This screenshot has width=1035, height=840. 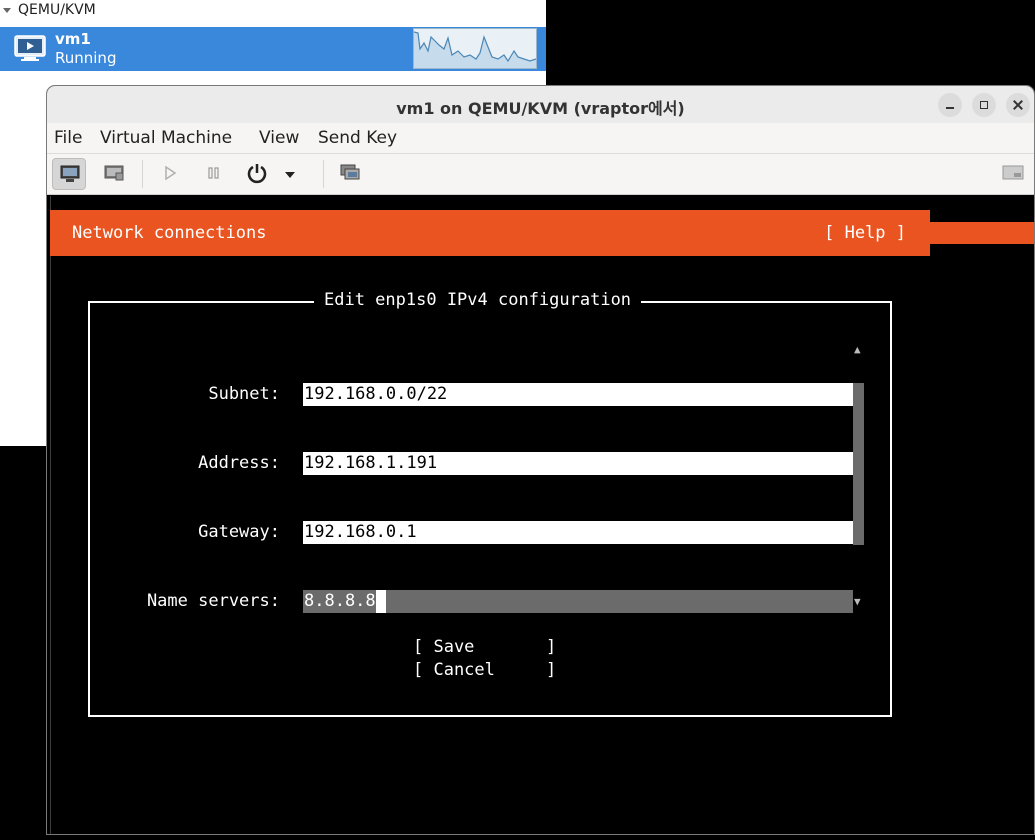 I want to click on connection-label: QEMU/KVM, so click(x=57, y=10).